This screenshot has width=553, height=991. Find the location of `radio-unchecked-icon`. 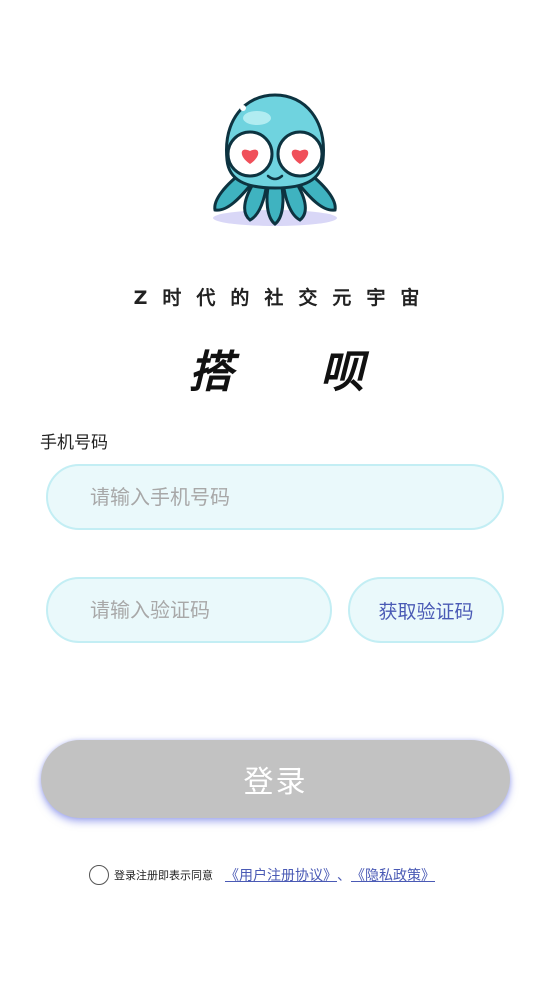

radio-unchecked-icon is located at coordinates (99, 875).